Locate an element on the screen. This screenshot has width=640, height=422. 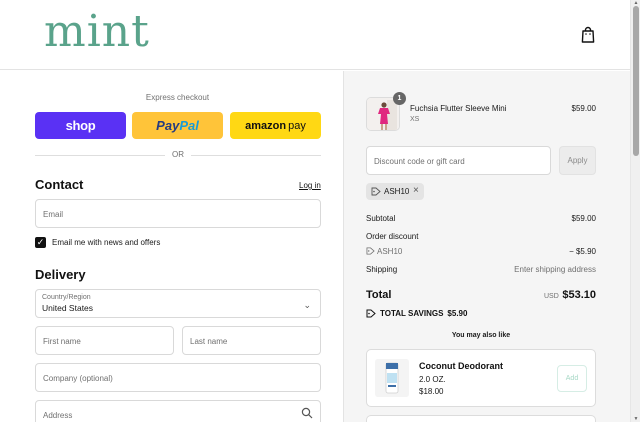
order-discount-label: Order discount is located at coordinates (392, 236).